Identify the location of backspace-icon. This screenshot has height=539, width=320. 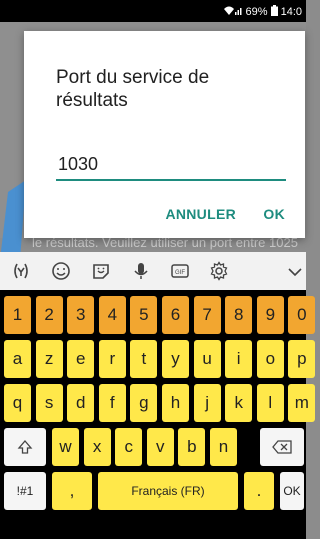
(282, 447).